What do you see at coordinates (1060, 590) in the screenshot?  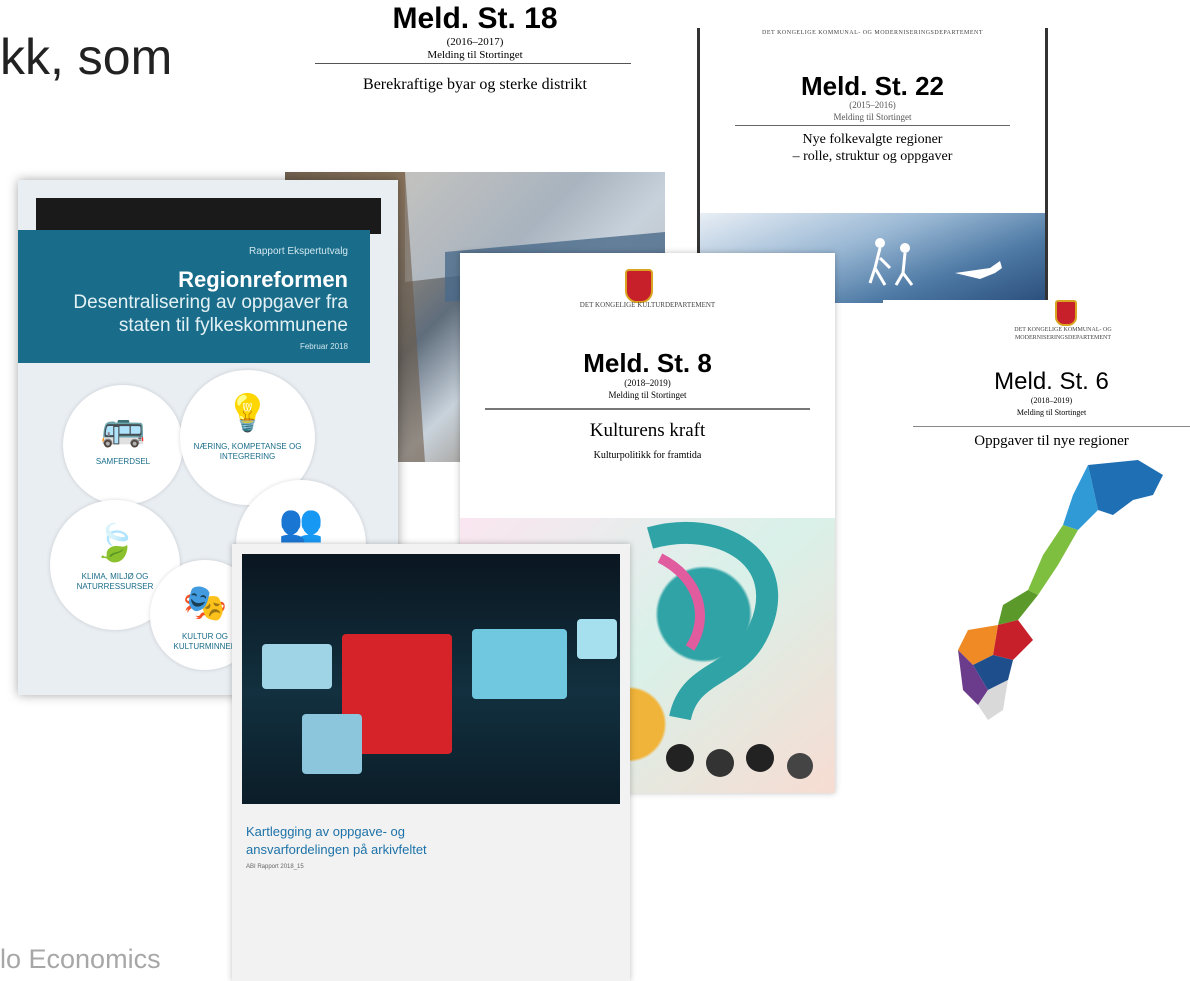 I see `norway-map-icon` at bounding box center [1060, 590].